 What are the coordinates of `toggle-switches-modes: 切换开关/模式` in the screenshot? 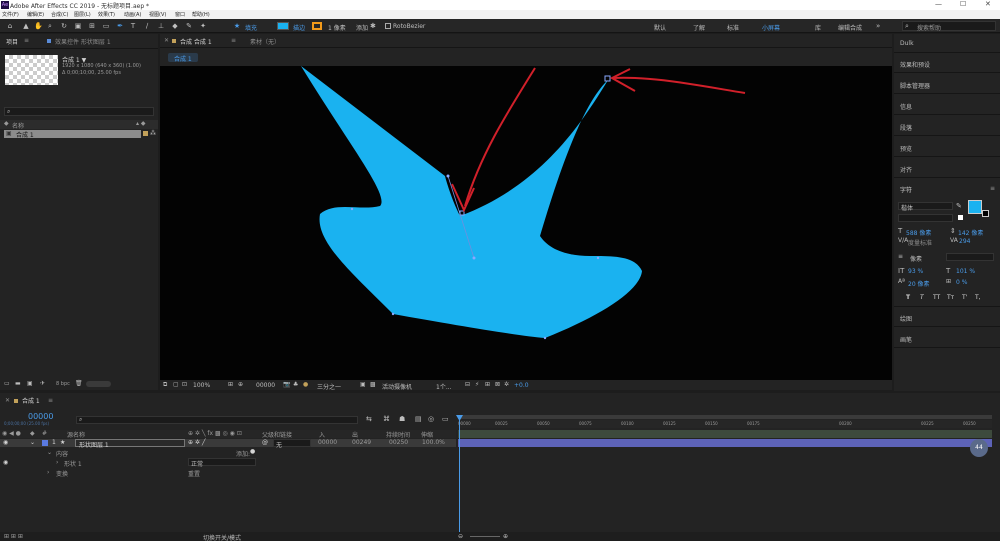 It's located at (222, 537).